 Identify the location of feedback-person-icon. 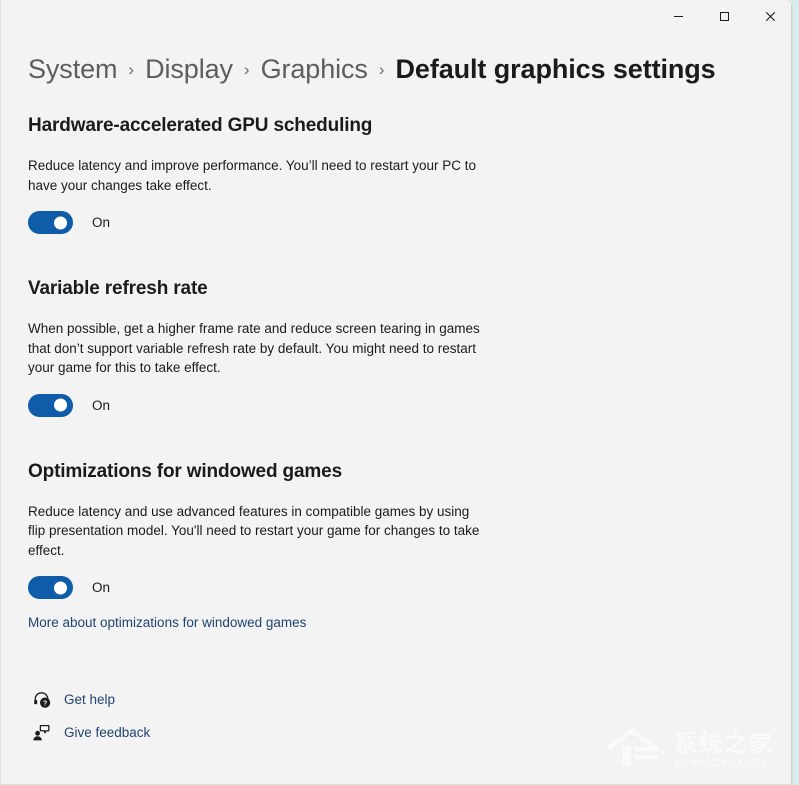
(41, 732).